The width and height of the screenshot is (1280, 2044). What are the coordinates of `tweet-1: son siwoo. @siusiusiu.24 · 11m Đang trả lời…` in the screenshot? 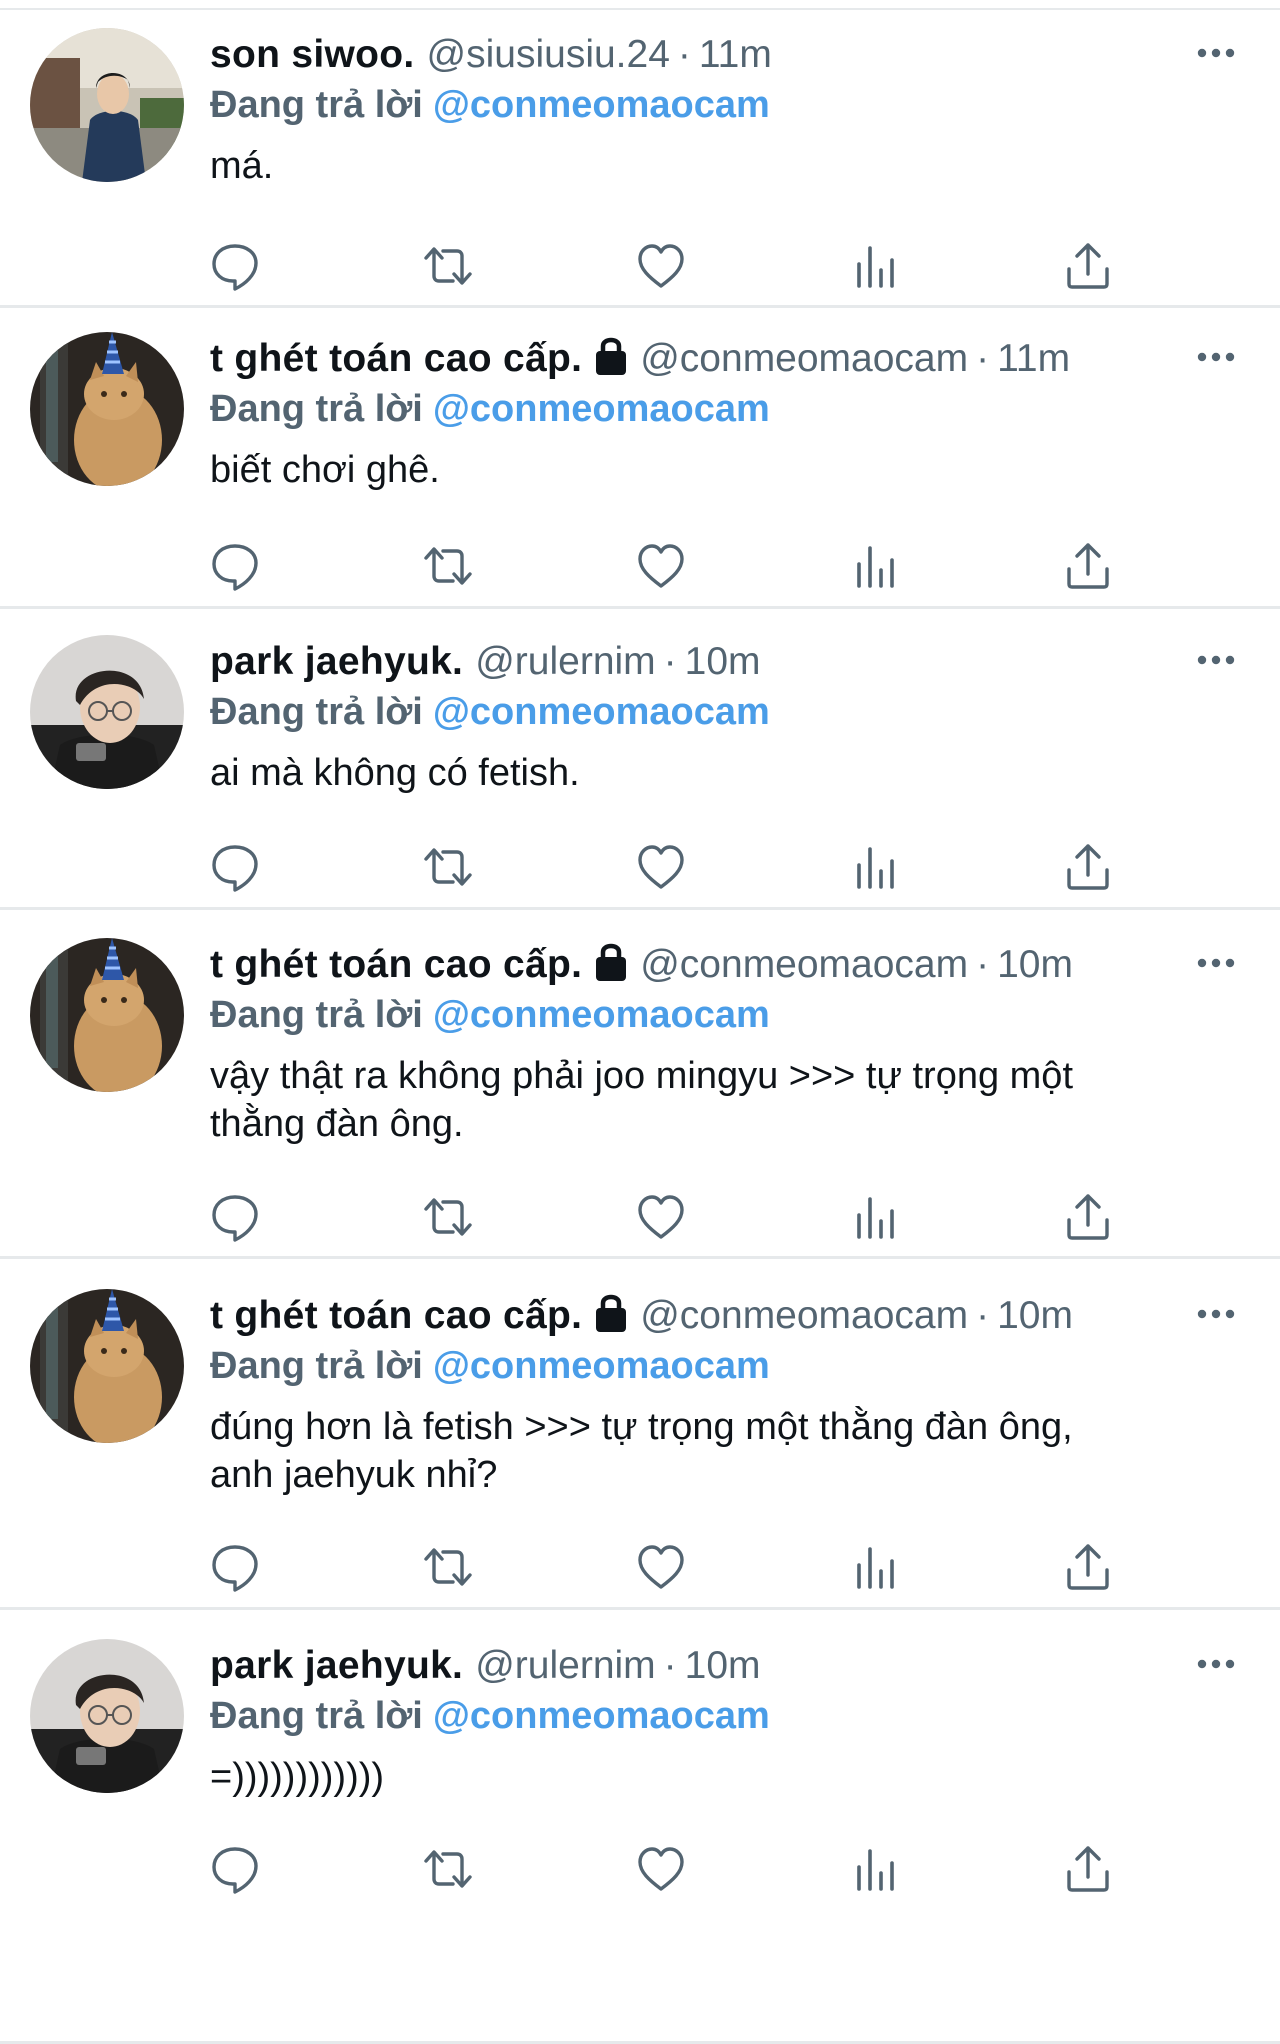 It's located at (640, 168).